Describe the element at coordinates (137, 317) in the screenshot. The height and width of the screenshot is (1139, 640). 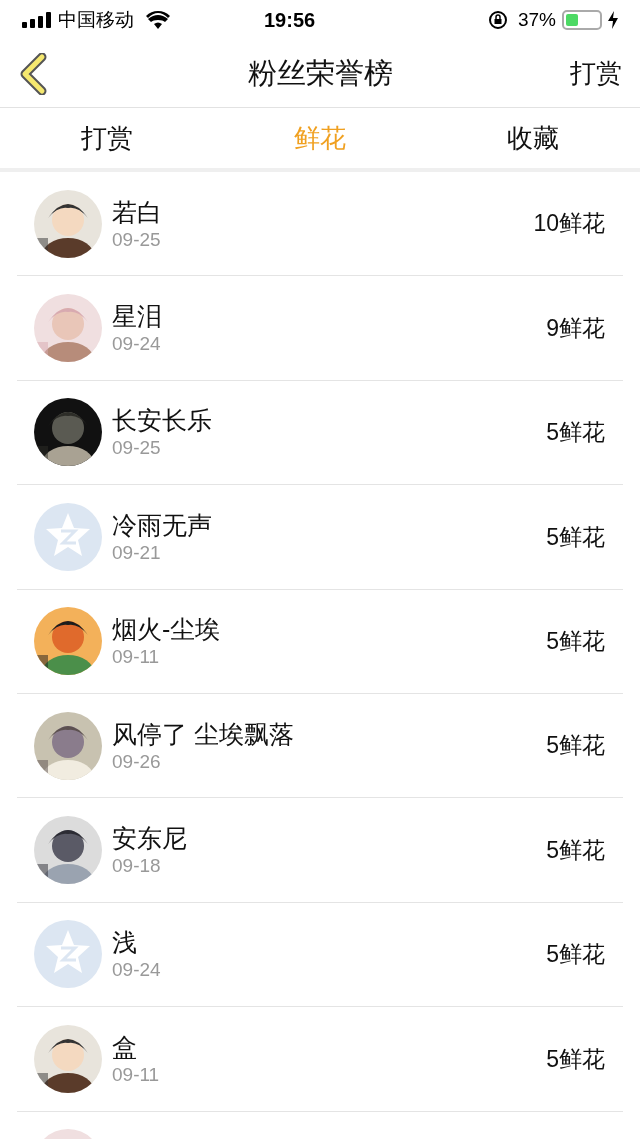
I see `fan-name: 星泪` at that location.